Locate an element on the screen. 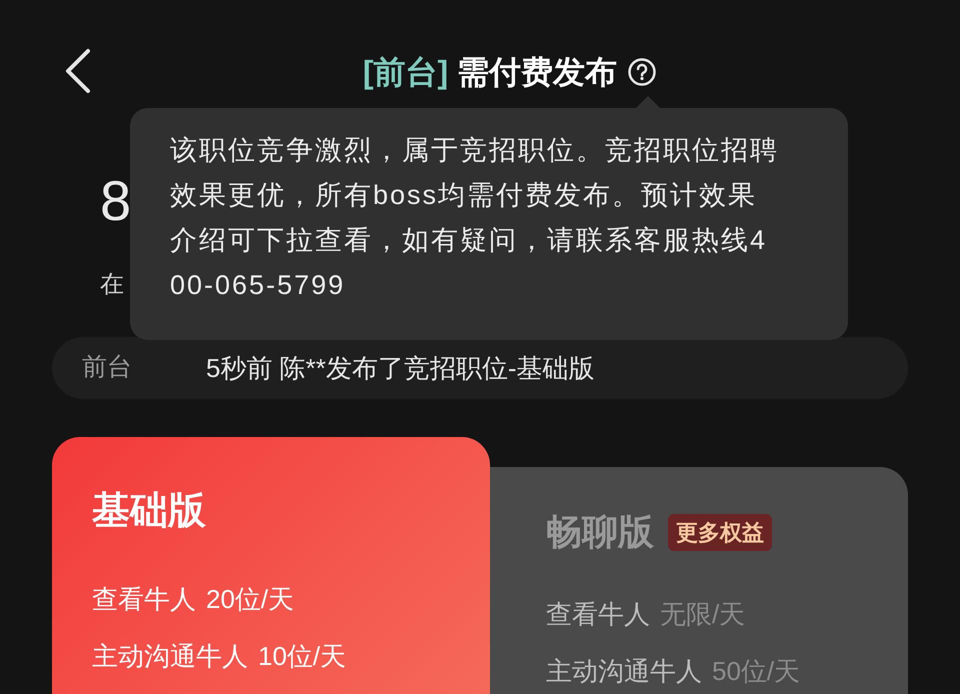  feature-value: 10位/天 is located at coordinates (302, 656).